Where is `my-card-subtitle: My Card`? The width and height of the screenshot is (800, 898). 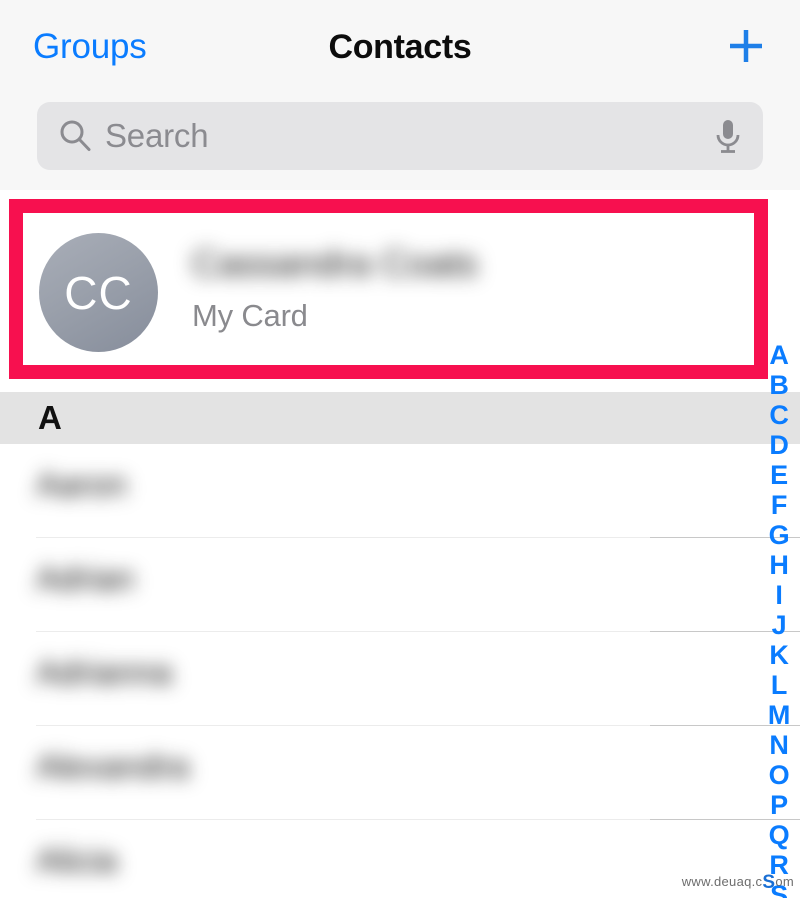 my-card-subtitle: My Card is located at coordinates (250, 315).